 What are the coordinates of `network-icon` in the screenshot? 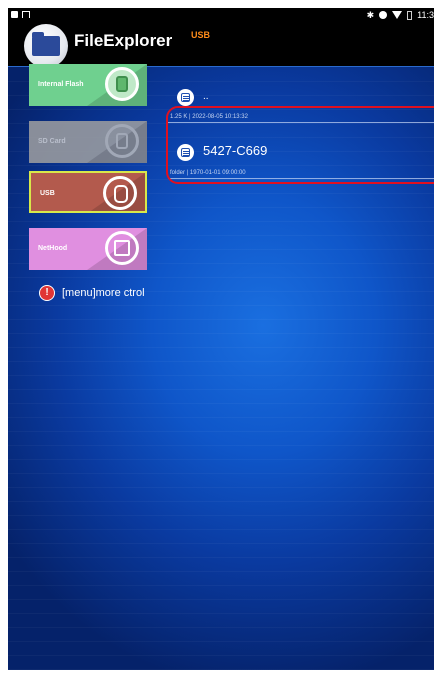 It's located at (122, 248).